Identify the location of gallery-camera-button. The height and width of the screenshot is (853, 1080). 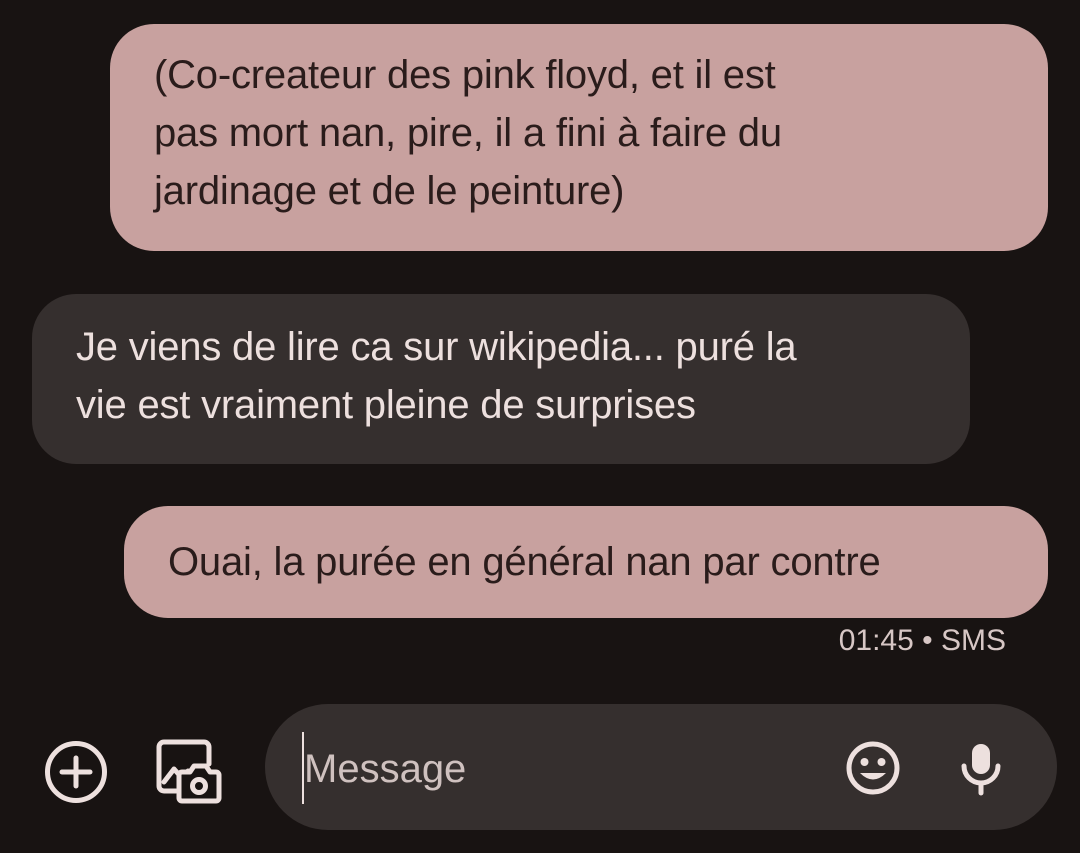
(187, 771).